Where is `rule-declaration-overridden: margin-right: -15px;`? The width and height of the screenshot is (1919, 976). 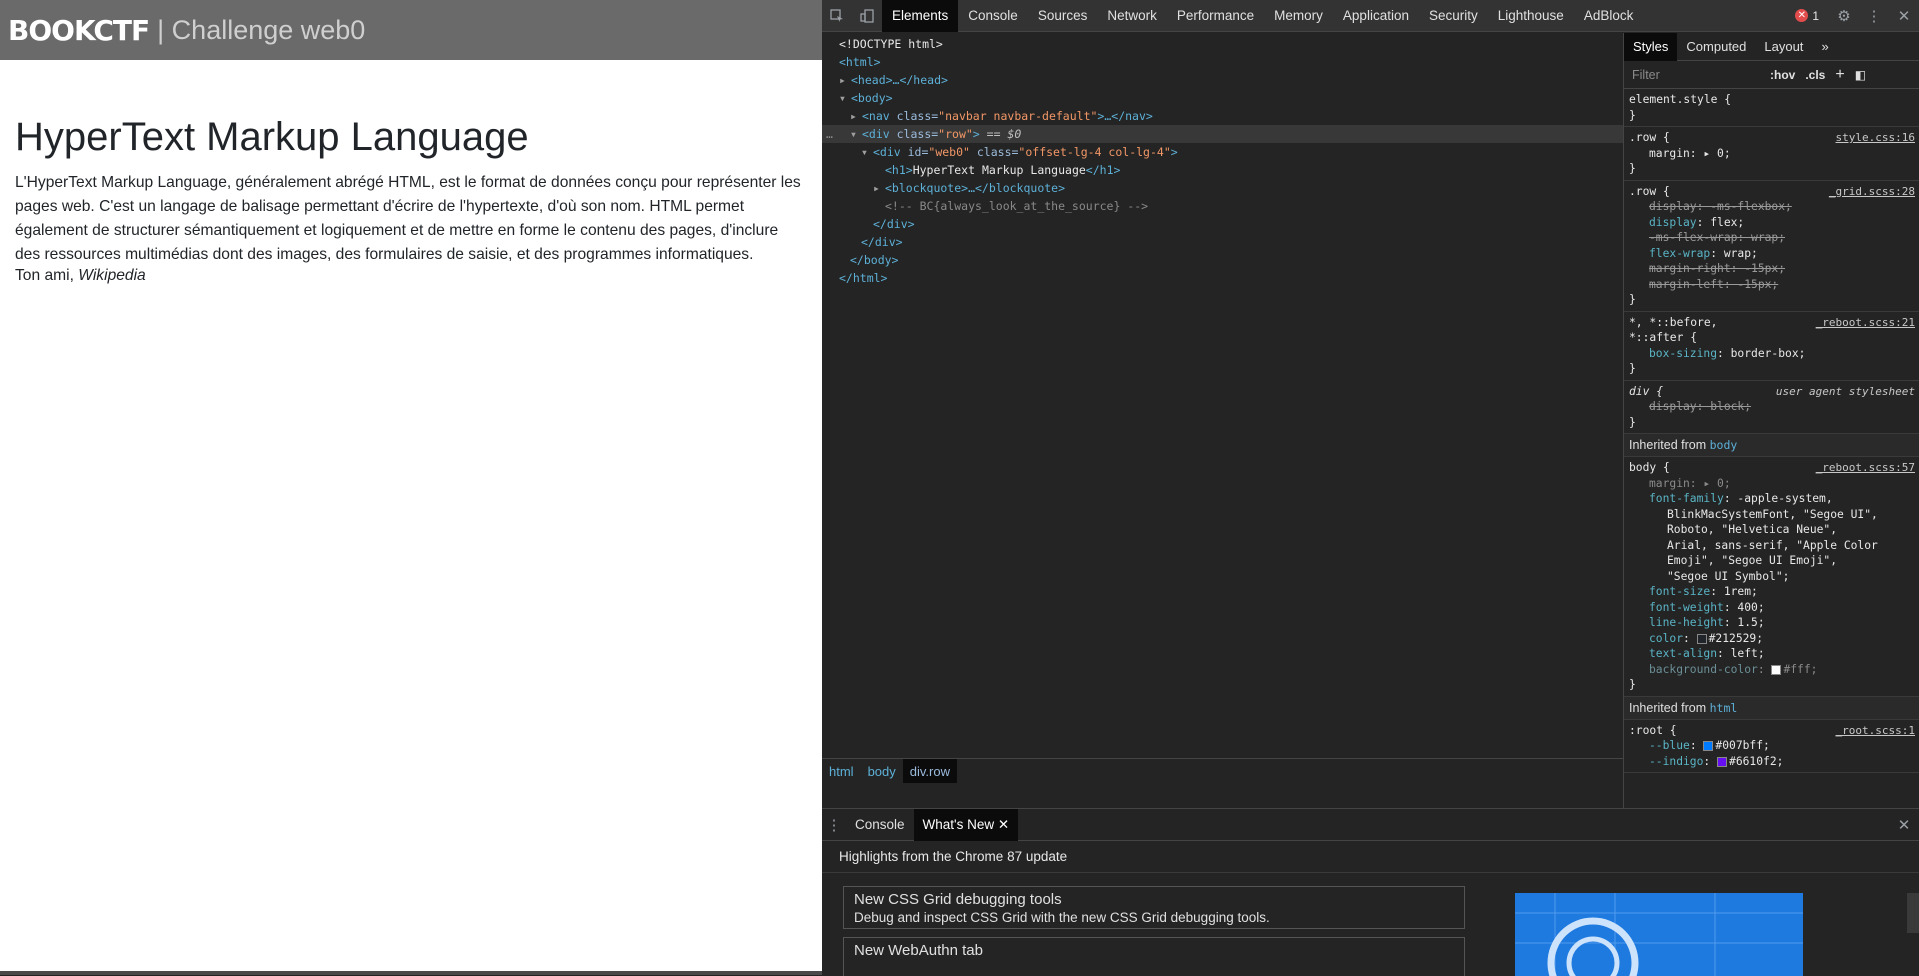
rule-declaration-overridden: margin-right: -15px; is located at coordinates (1772, 269).